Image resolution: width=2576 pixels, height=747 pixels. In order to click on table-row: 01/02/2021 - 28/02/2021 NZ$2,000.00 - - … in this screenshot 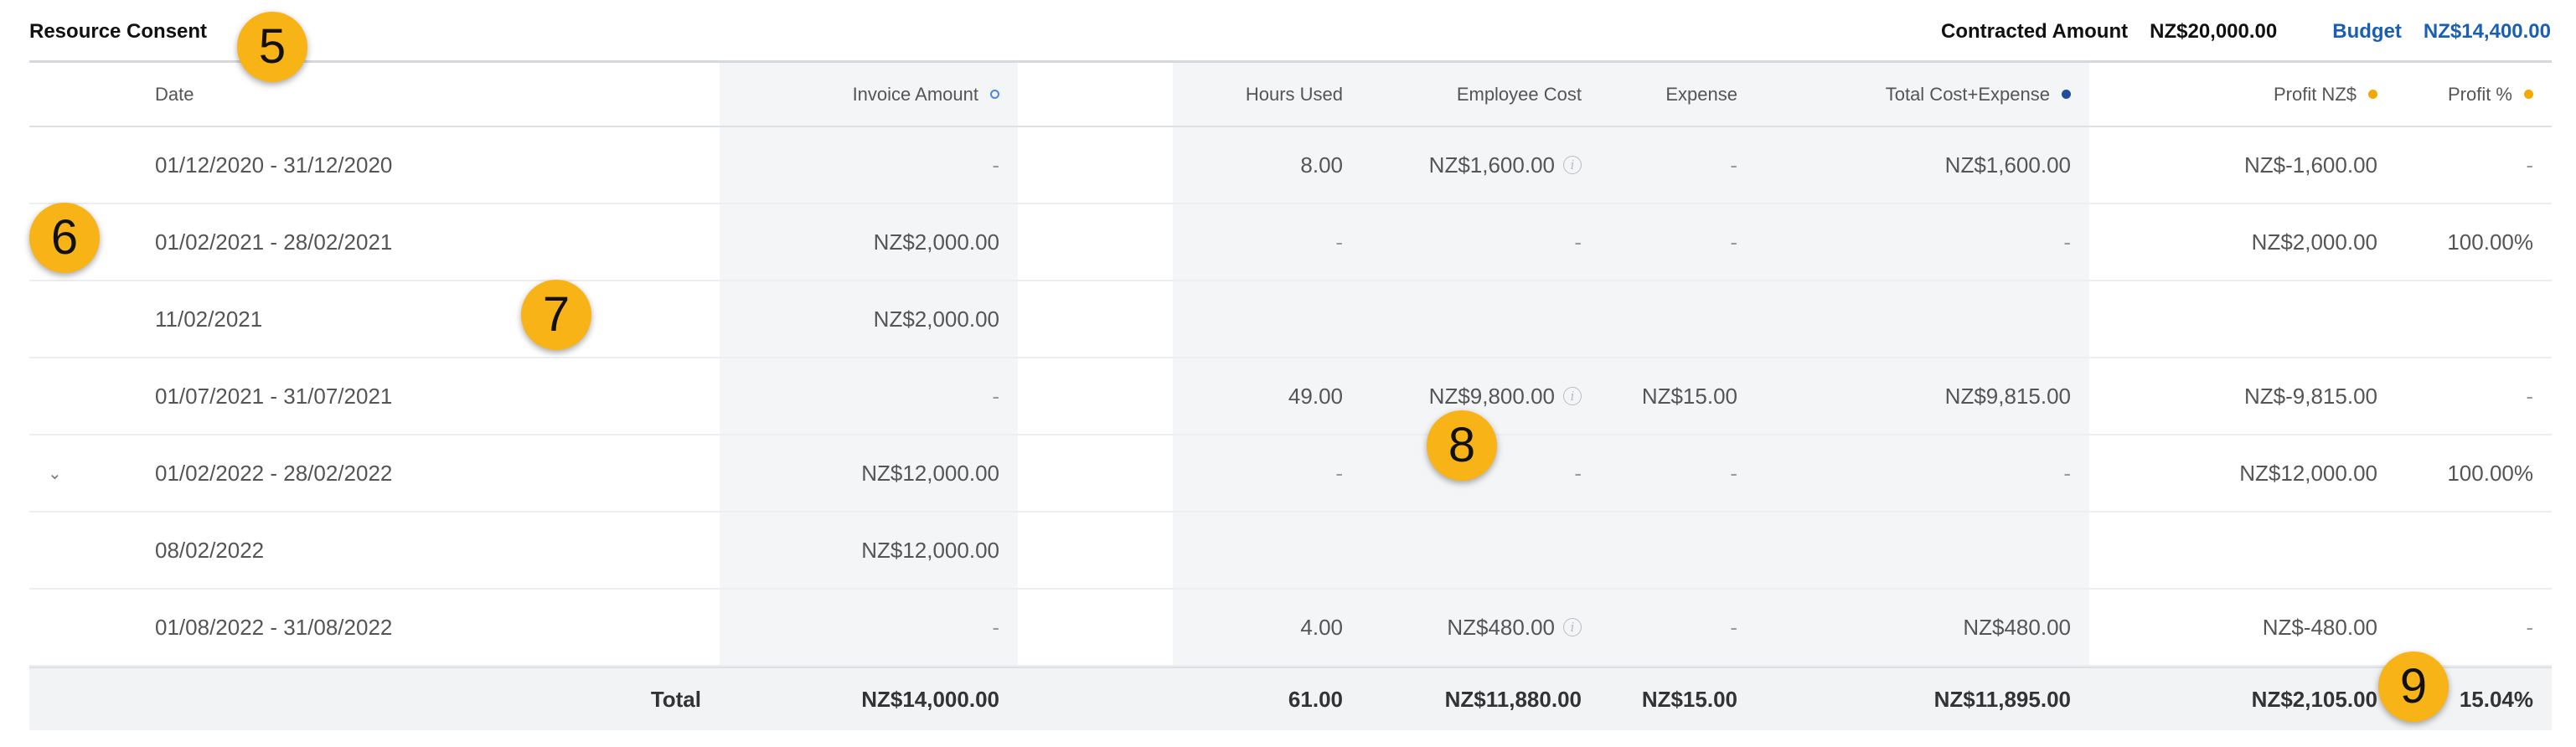, I will do `click(1290, 242)`.